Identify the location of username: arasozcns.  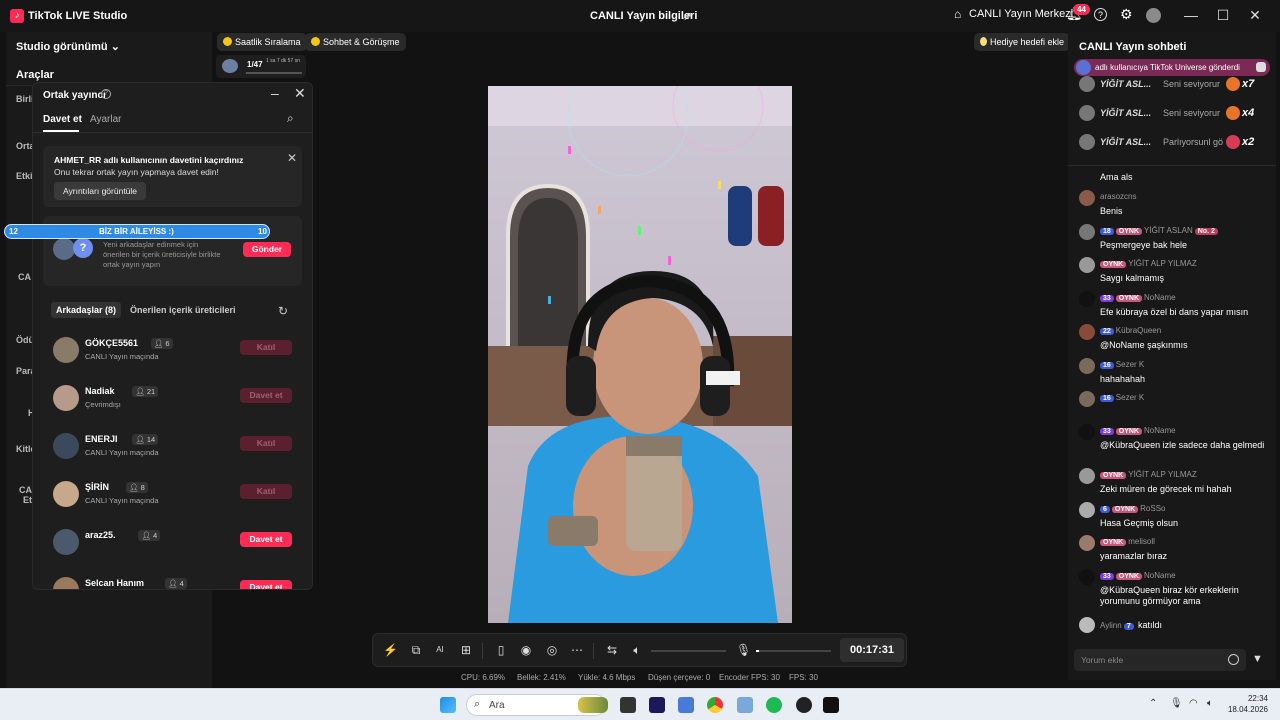
(1118, 196).